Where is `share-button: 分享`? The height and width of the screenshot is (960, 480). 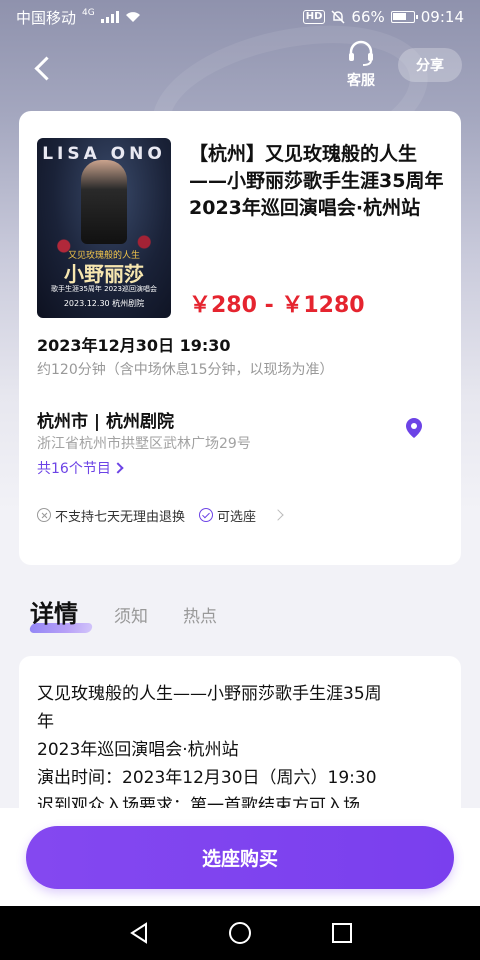 share-button: 分享 is located at coordinates (430, 65).